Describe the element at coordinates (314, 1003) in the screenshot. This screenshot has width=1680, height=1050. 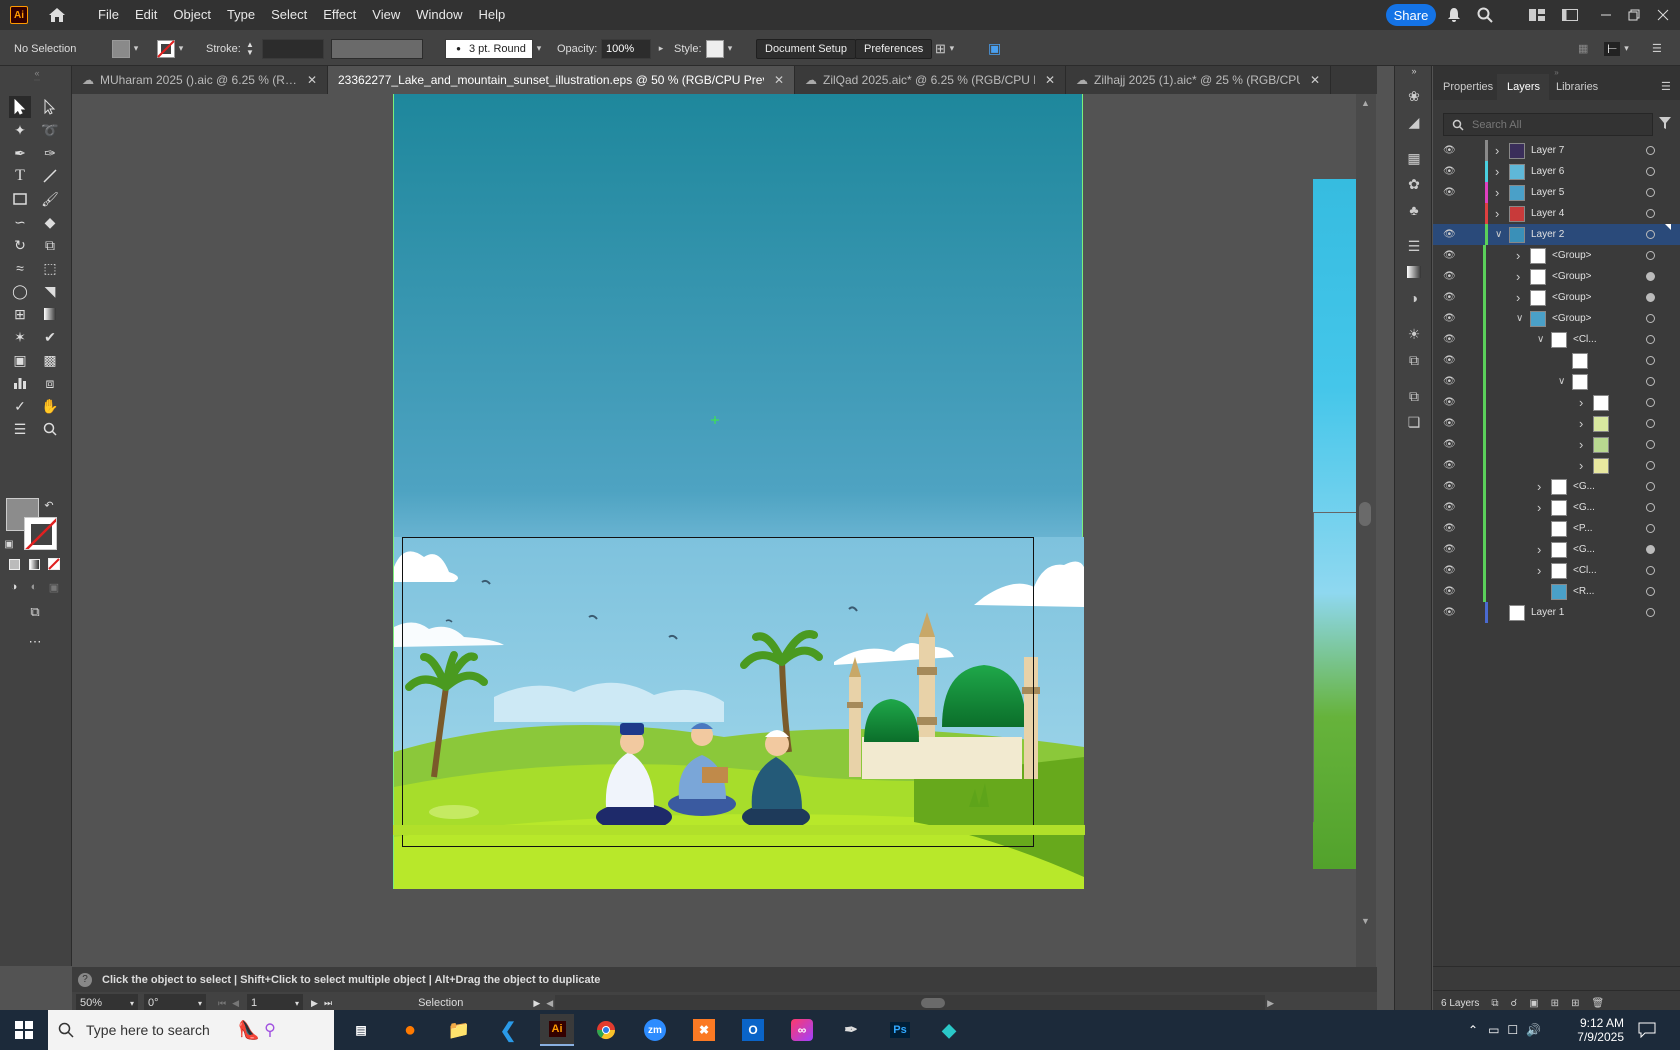
I see `next-artboard-icon: ▶` at that location.